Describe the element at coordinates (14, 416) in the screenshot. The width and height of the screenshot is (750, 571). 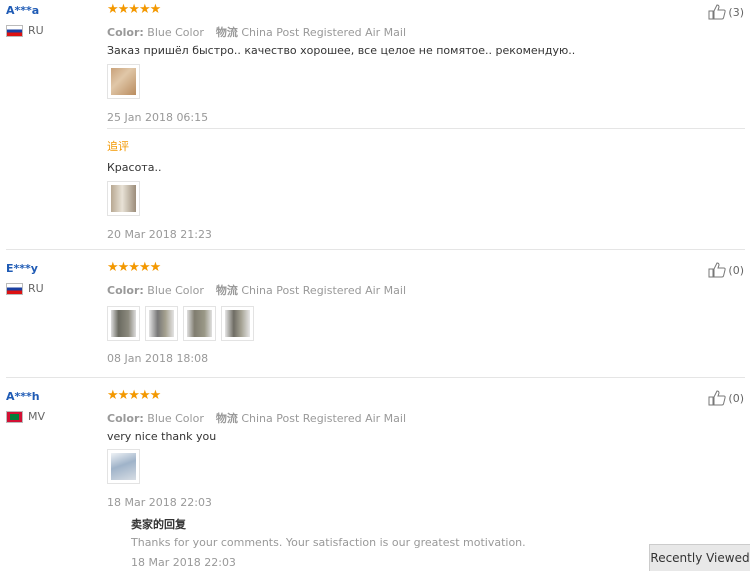
I see `maldives-flag-icon` at that location.